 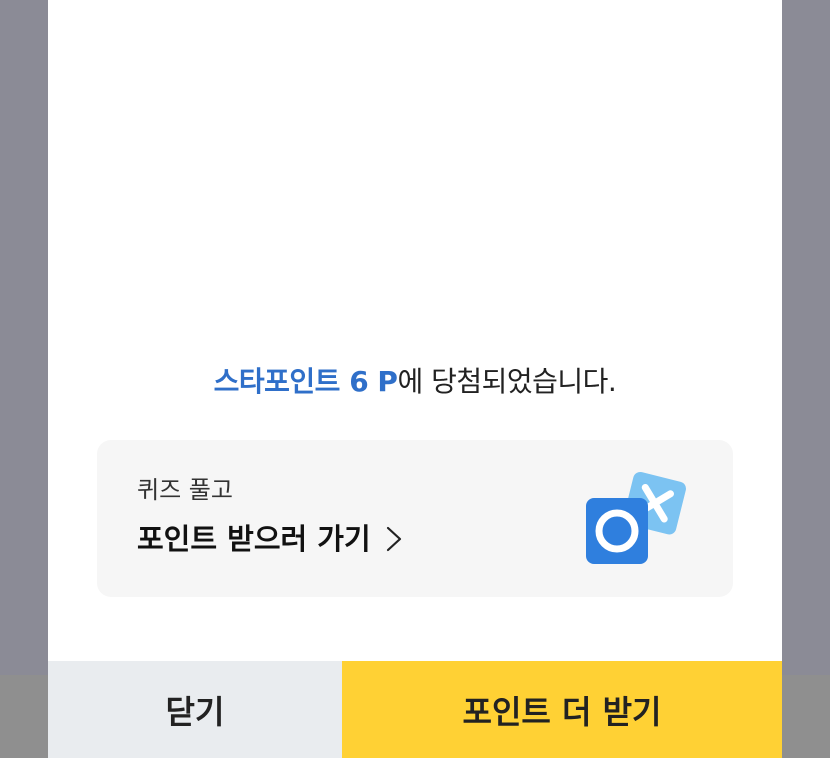 I want to click on chevron-right-icon, so click(x=393, y=539).